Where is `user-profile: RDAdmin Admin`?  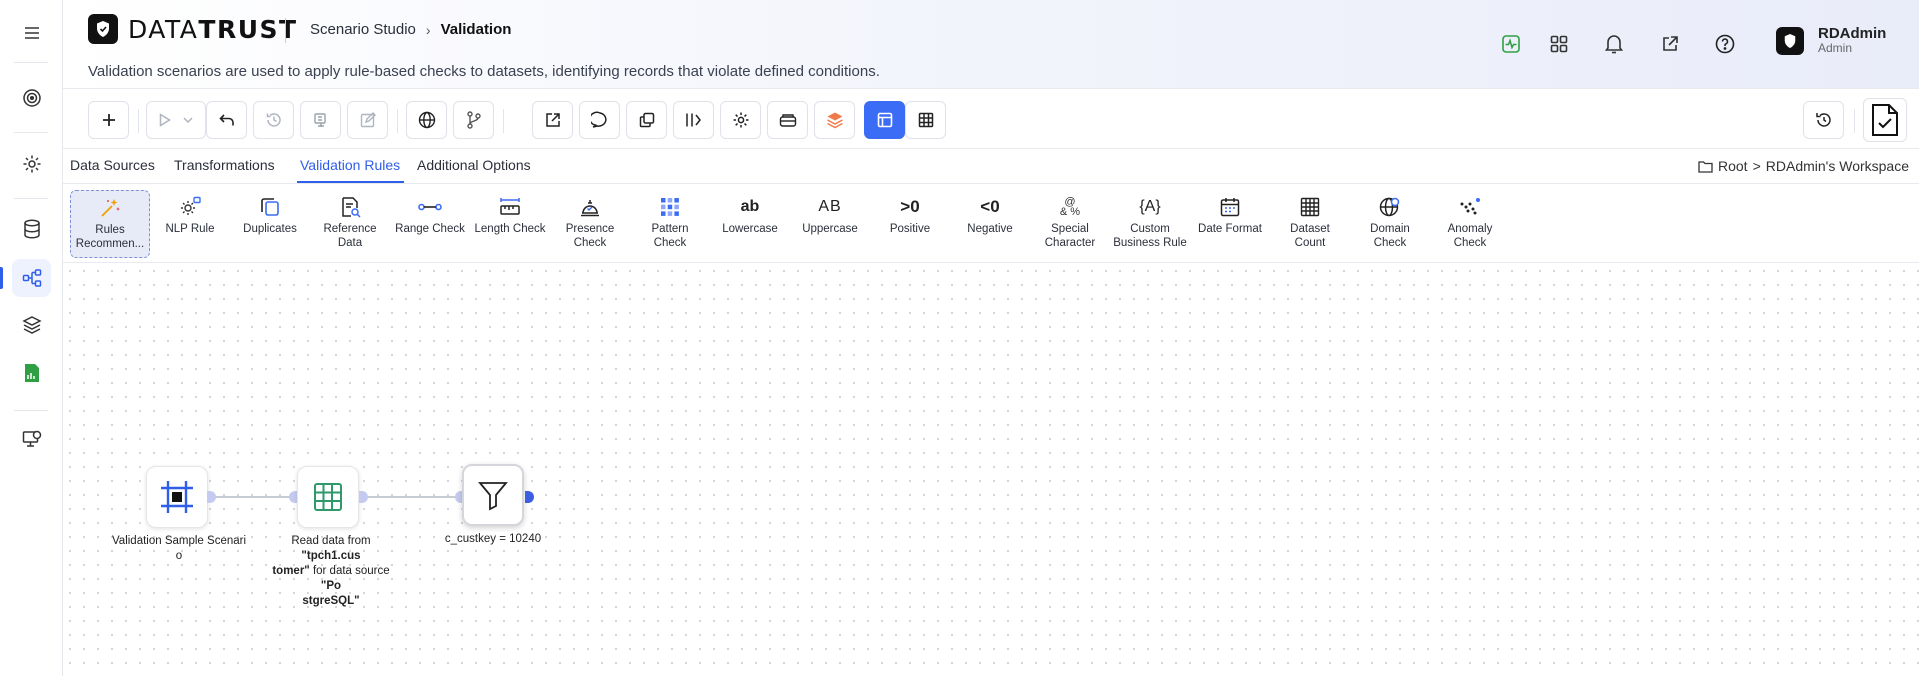 user-profile: RDAdmin Admin is located at coordinates (1831, 40).